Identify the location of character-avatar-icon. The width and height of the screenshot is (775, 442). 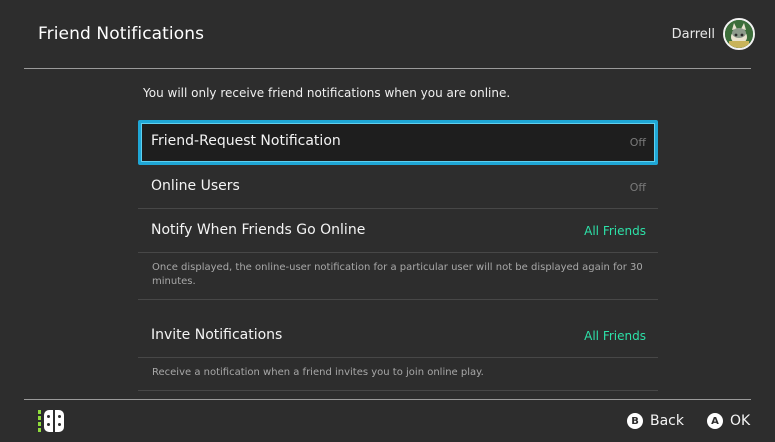
(739, 34).